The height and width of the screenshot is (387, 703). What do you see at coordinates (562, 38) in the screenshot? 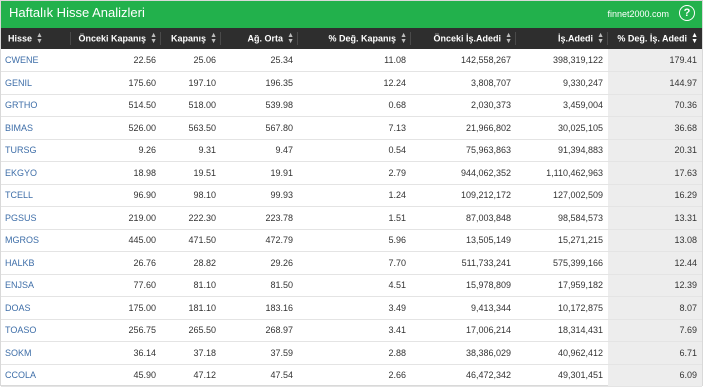
I see `column-header-is-adedi: İş.Adedi ▲ ▼` at bounding box center [562, 38].